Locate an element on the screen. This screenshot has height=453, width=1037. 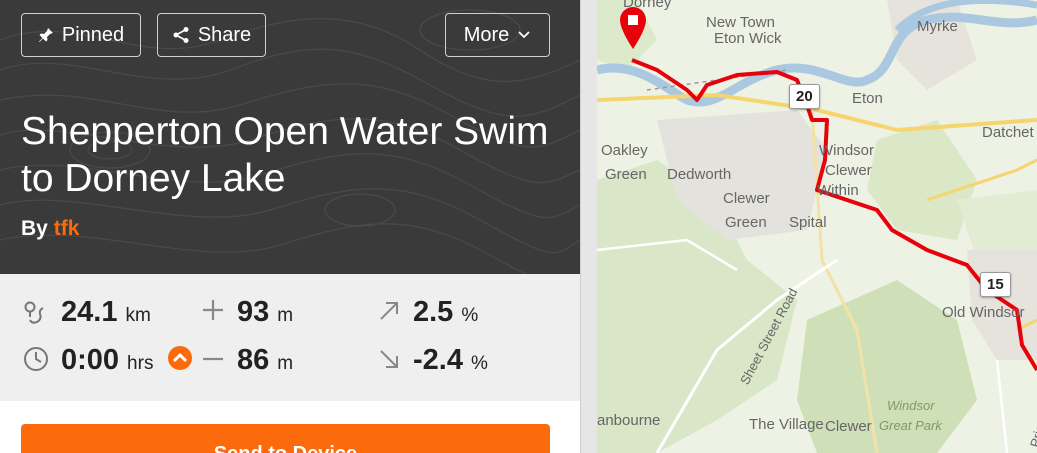
share-icon is located at coordinates (181, 35).